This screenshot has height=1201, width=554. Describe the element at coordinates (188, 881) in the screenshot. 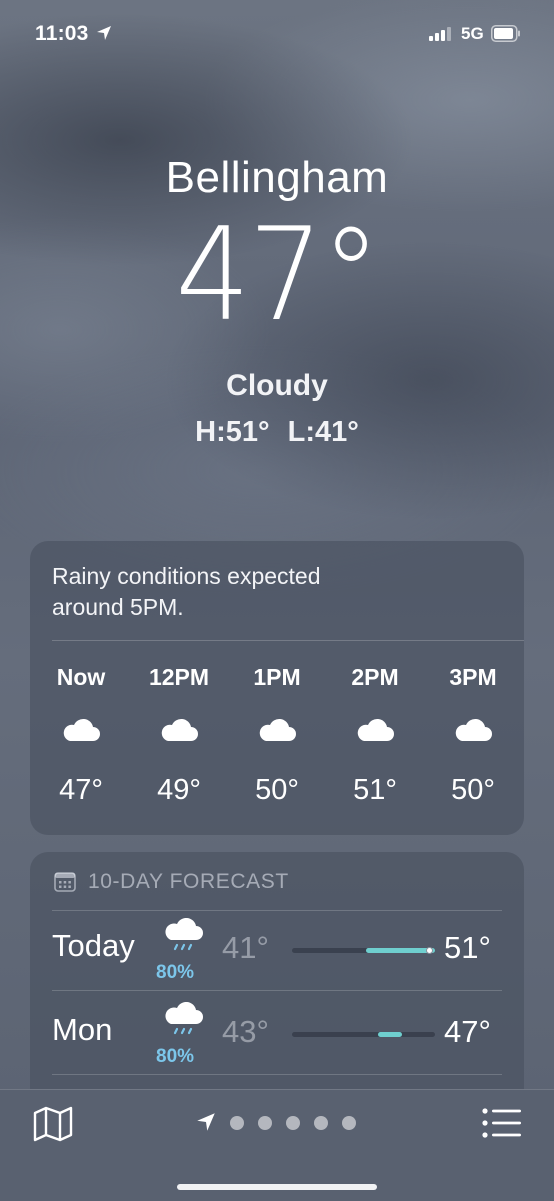

I see `forecast-header-label: 10-DAY FORECAST` at that location.